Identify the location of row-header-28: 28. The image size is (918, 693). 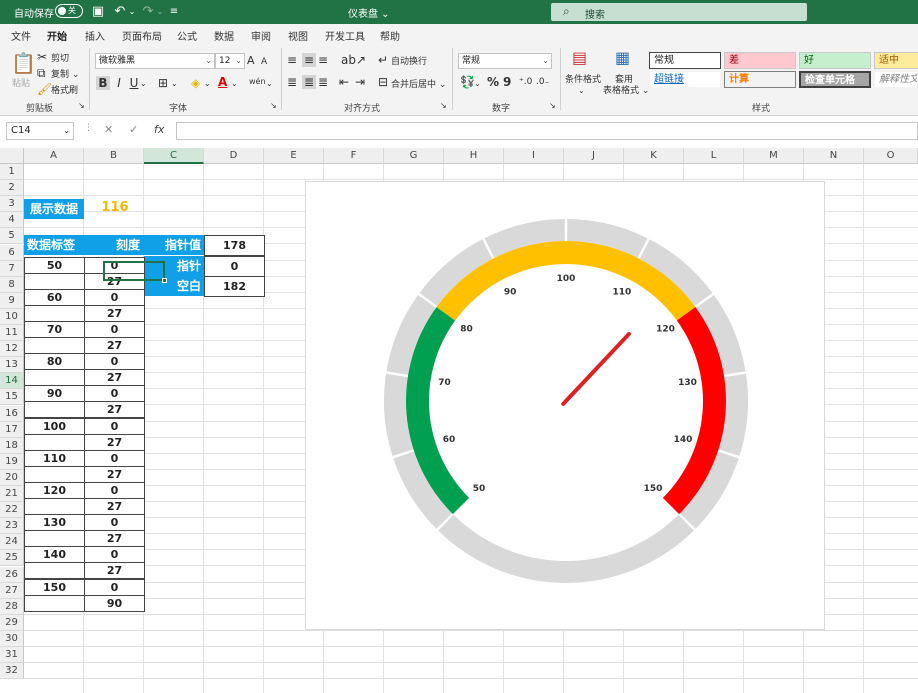
(12, 607).